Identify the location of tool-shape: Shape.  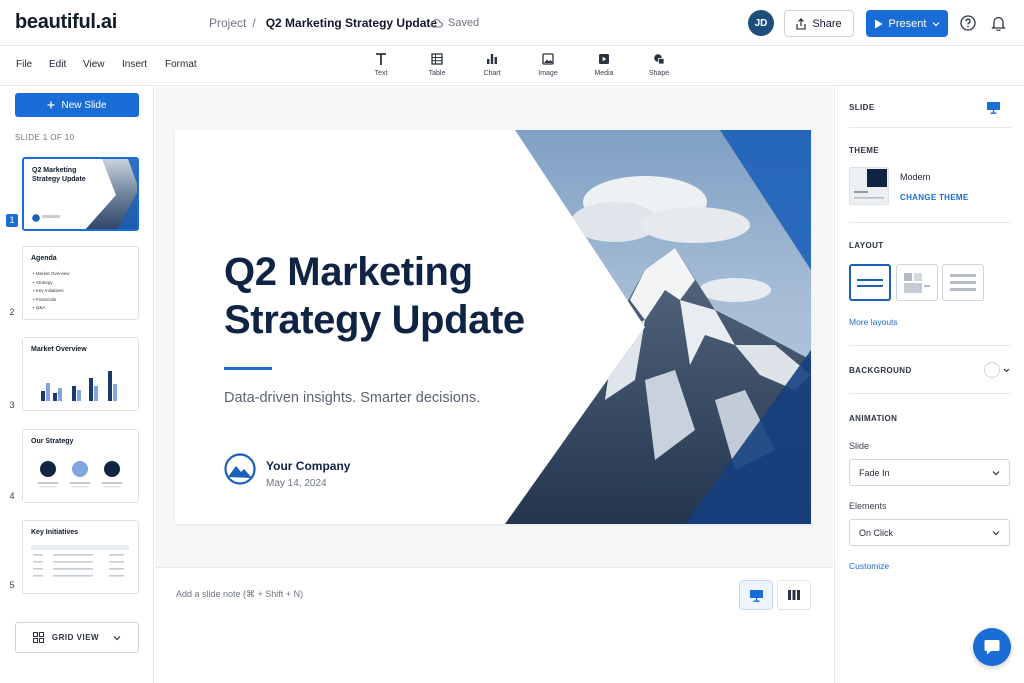
(659, 64).